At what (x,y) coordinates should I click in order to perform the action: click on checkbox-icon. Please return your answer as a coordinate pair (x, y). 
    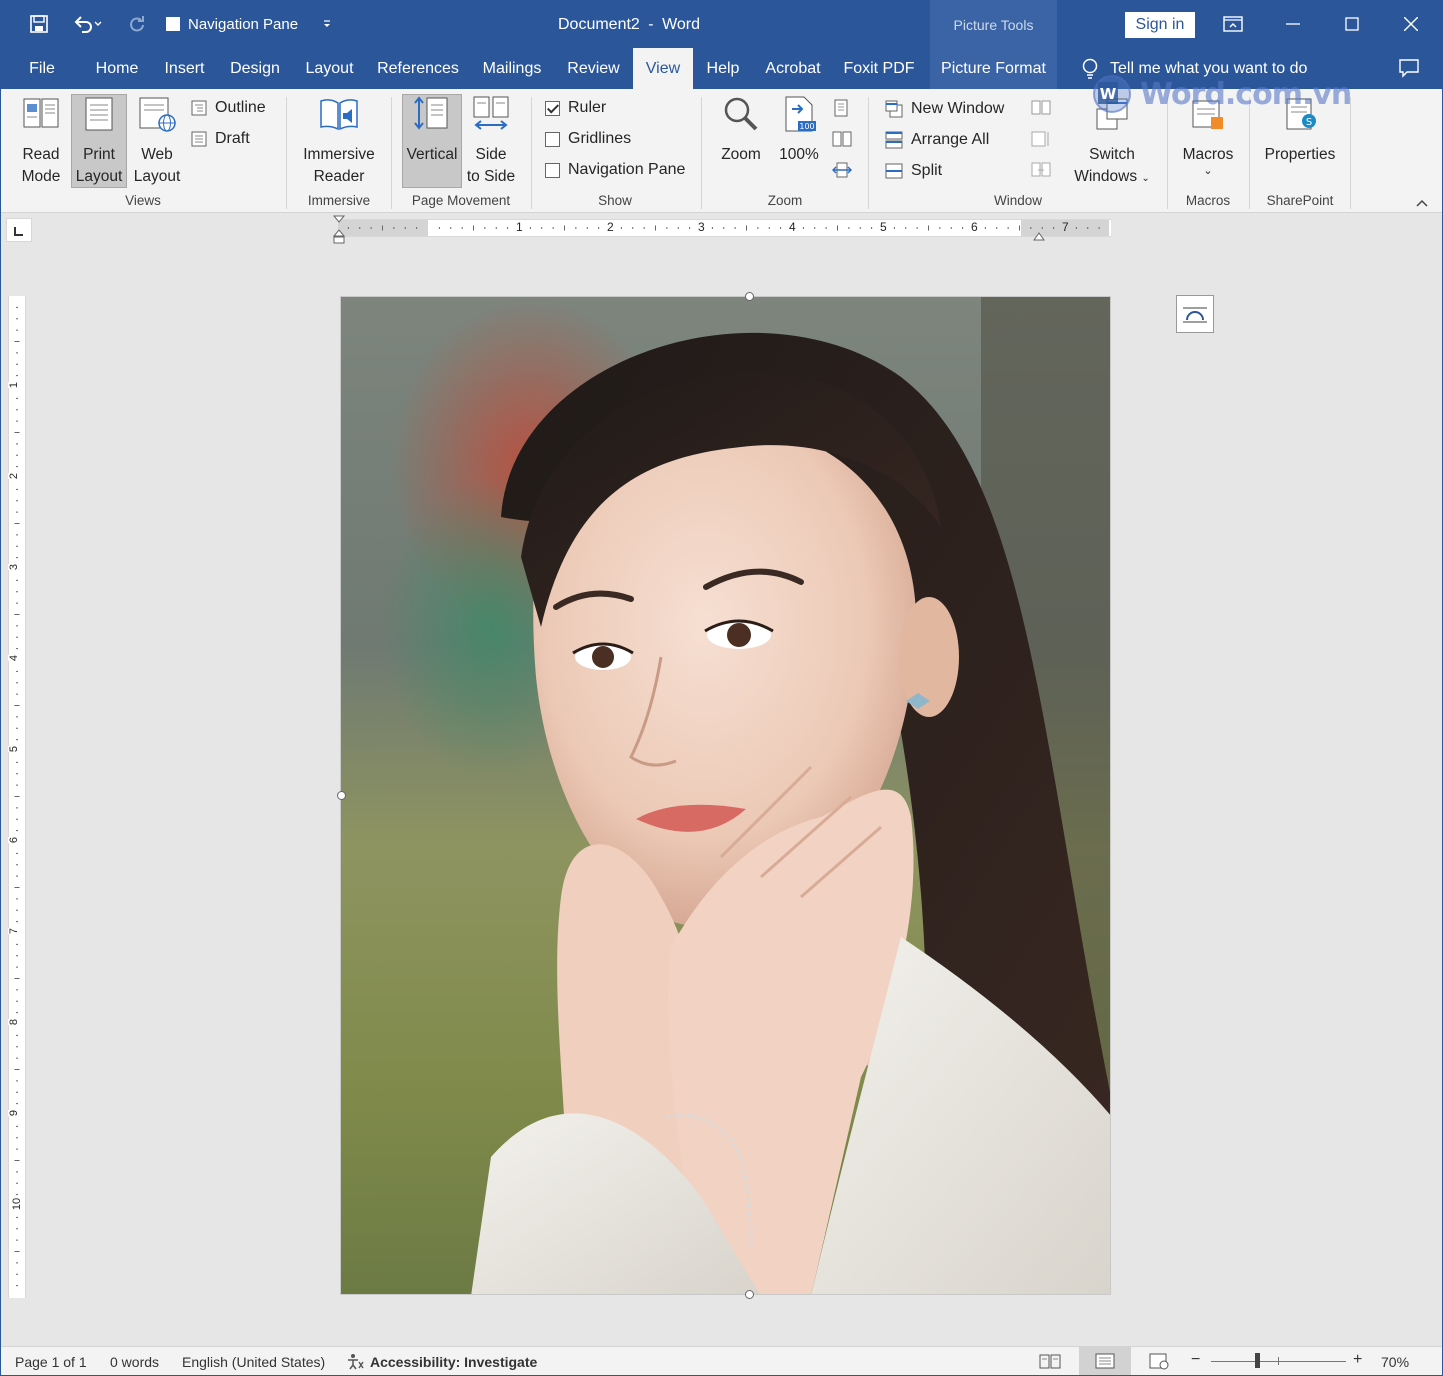
    Looking at the image, I should click on (552, 139).